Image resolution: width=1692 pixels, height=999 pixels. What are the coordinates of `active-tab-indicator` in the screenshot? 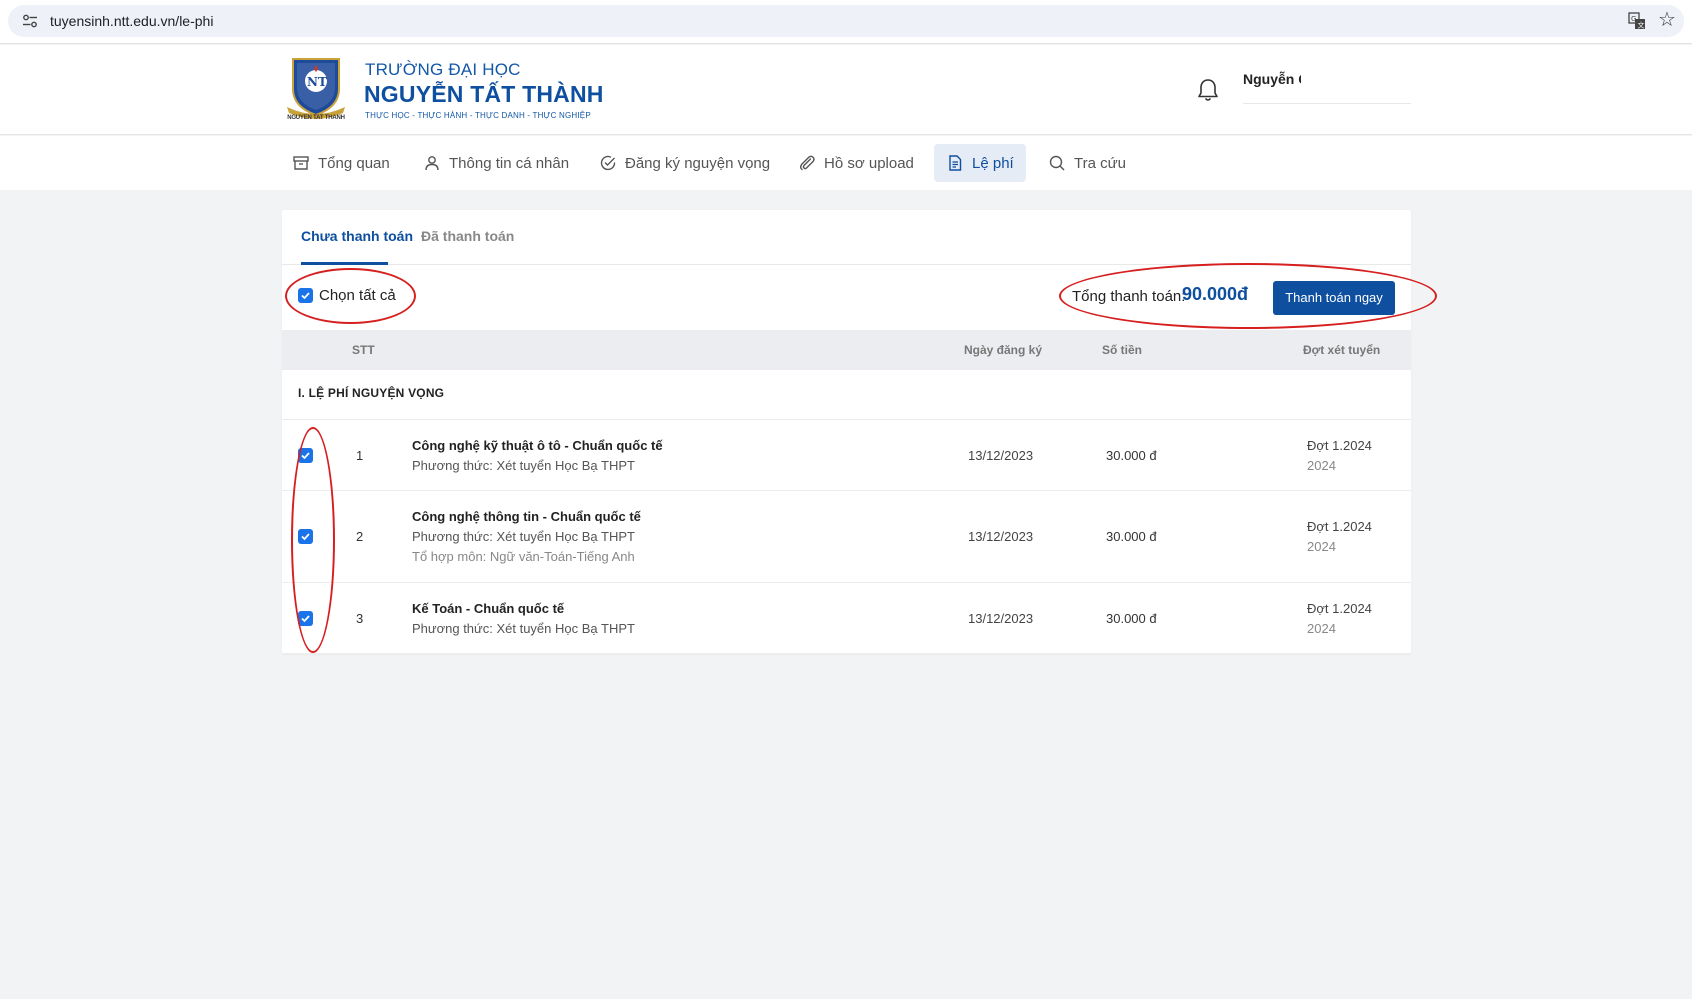 It's located at (344, 263).